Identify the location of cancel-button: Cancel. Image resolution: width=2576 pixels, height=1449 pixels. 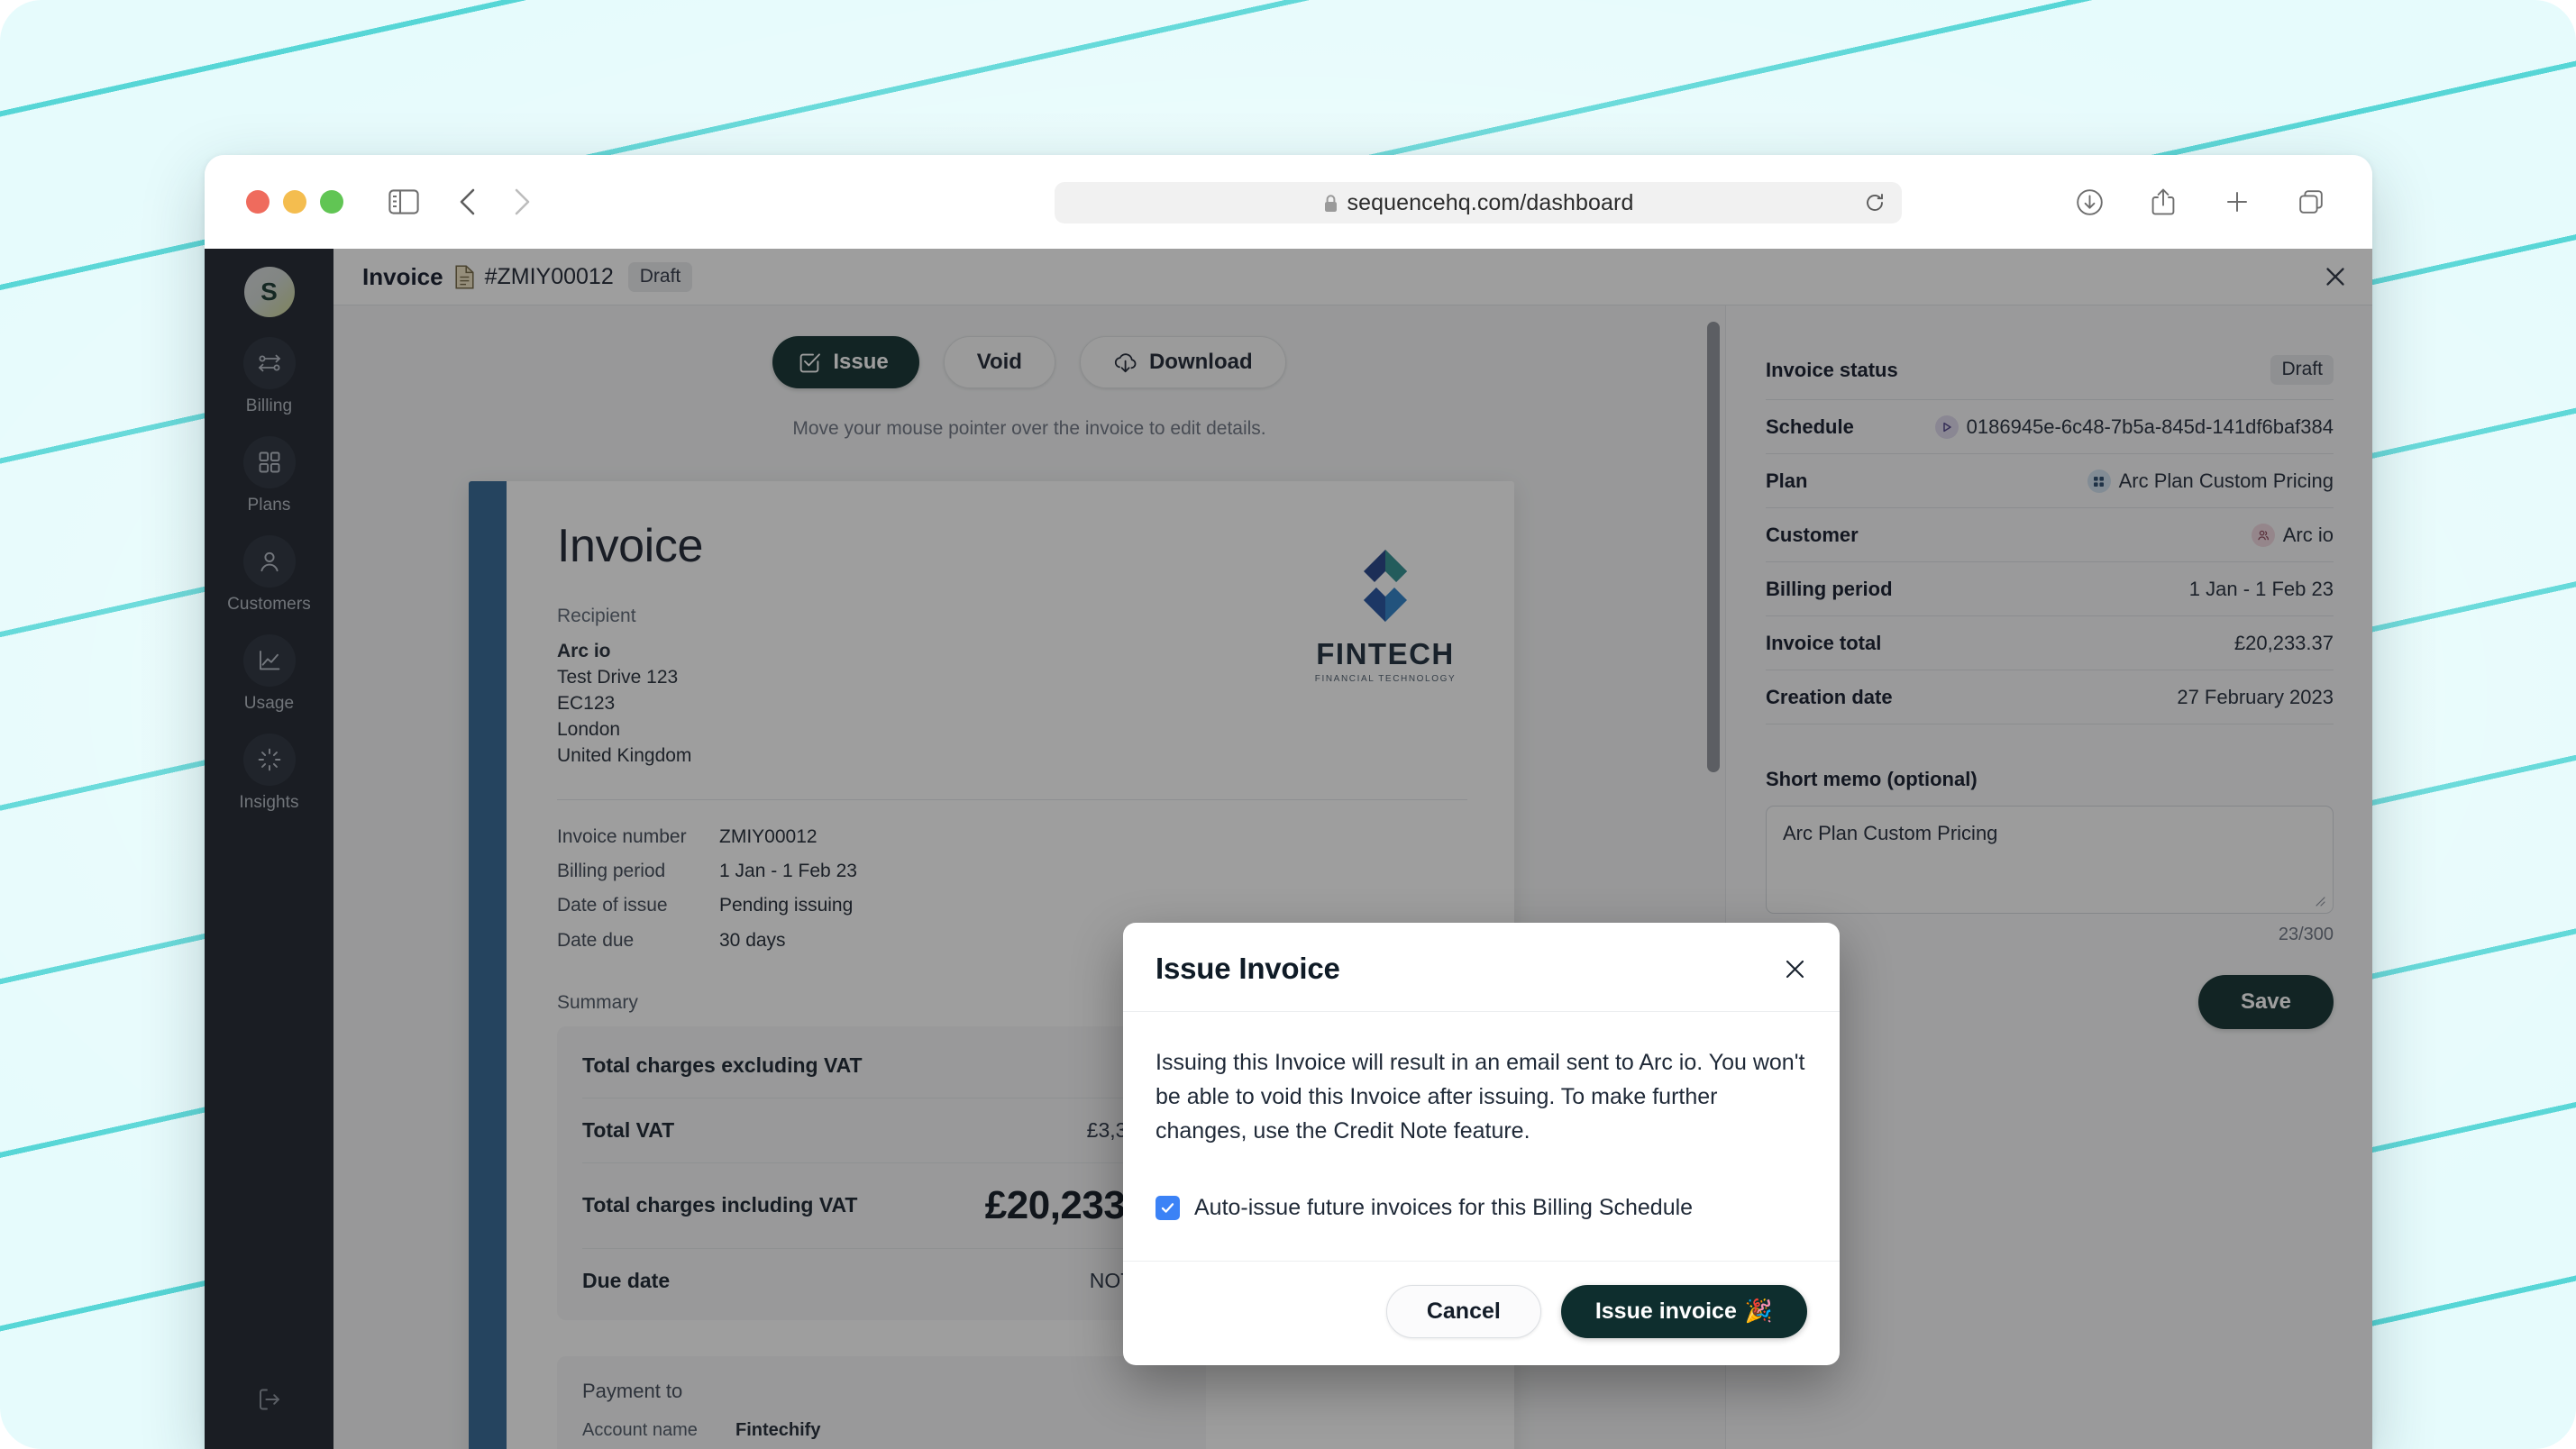
(1463, 1311).